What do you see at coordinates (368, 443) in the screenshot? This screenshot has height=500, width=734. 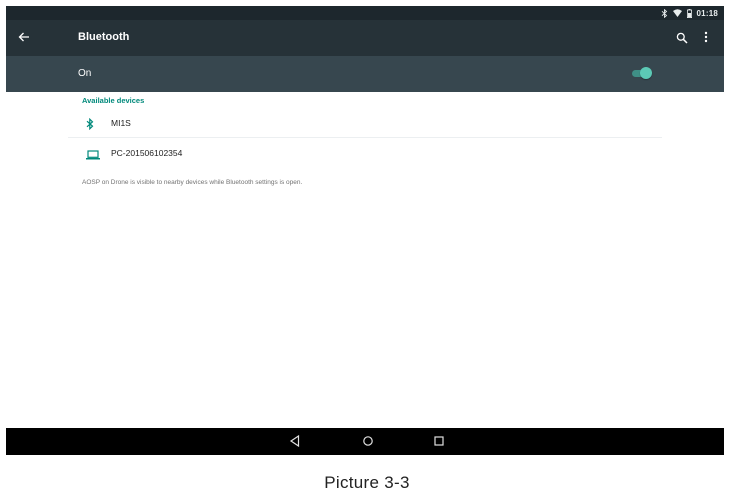 I see `nav-home-icon` at bounding box center [368, 443].